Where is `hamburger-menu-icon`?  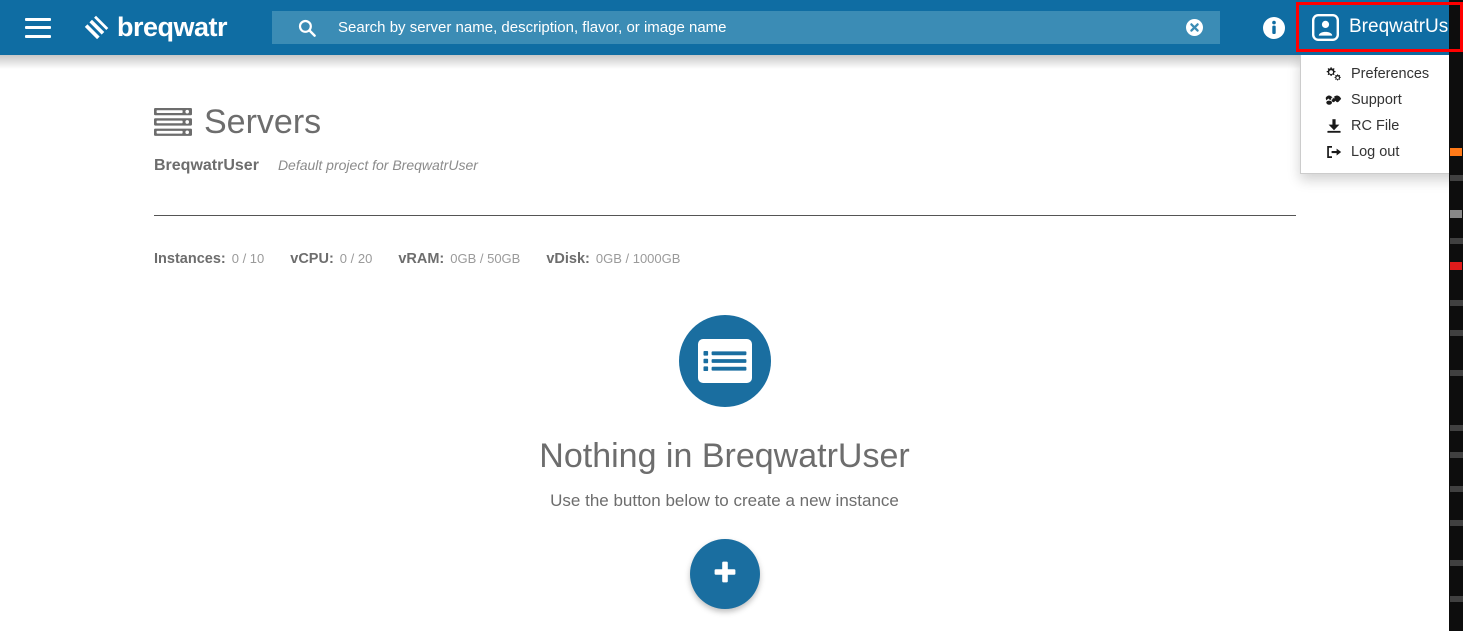 hamburger-menu-icon is located at coordinates (38, 27).